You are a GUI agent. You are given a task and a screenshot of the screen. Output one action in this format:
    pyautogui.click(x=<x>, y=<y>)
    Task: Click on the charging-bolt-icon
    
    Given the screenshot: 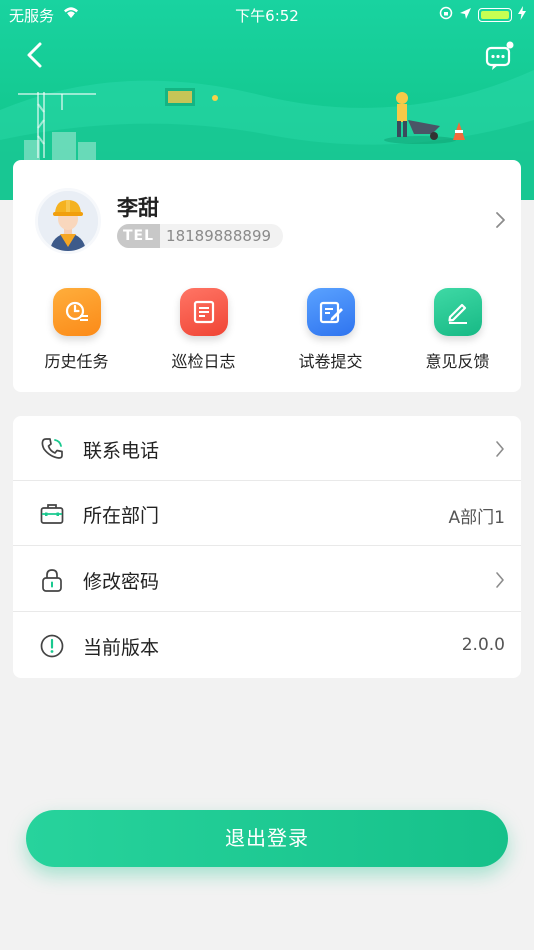 What is the action you would take?
    pyautogui.click(x=522, y=15)
    